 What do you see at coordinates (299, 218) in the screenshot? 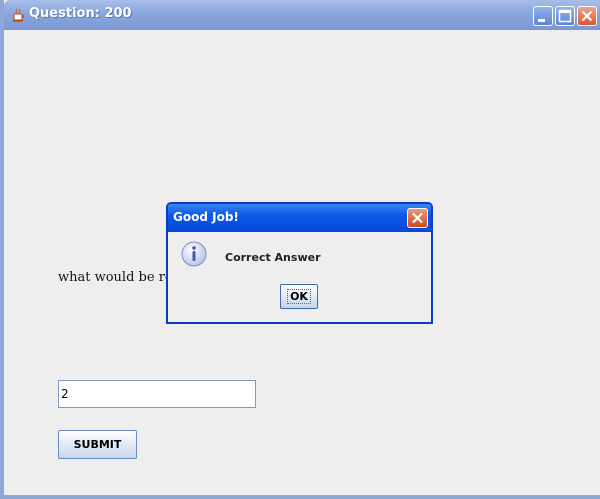
I see `dialog-titlebar: Good Job!` at bounding box center [299, 218].